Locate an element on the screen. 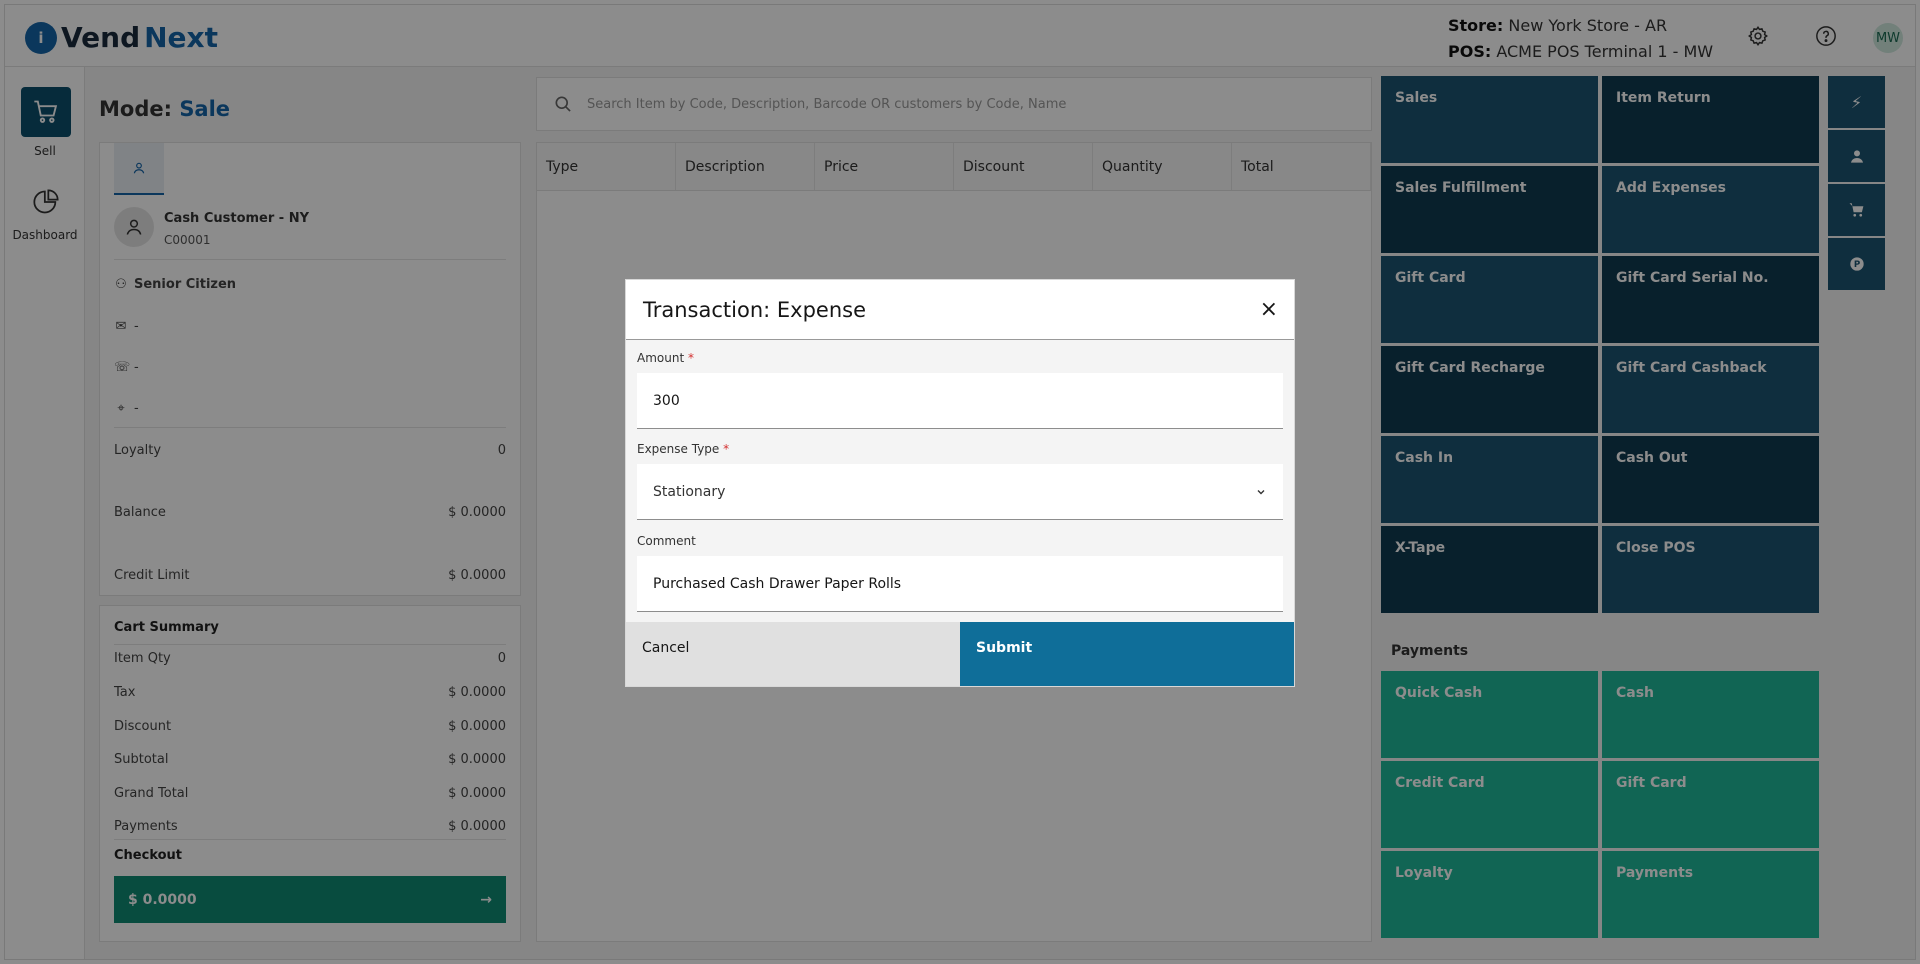  cancel-button: Cancel is located at coordinates (793, 654).